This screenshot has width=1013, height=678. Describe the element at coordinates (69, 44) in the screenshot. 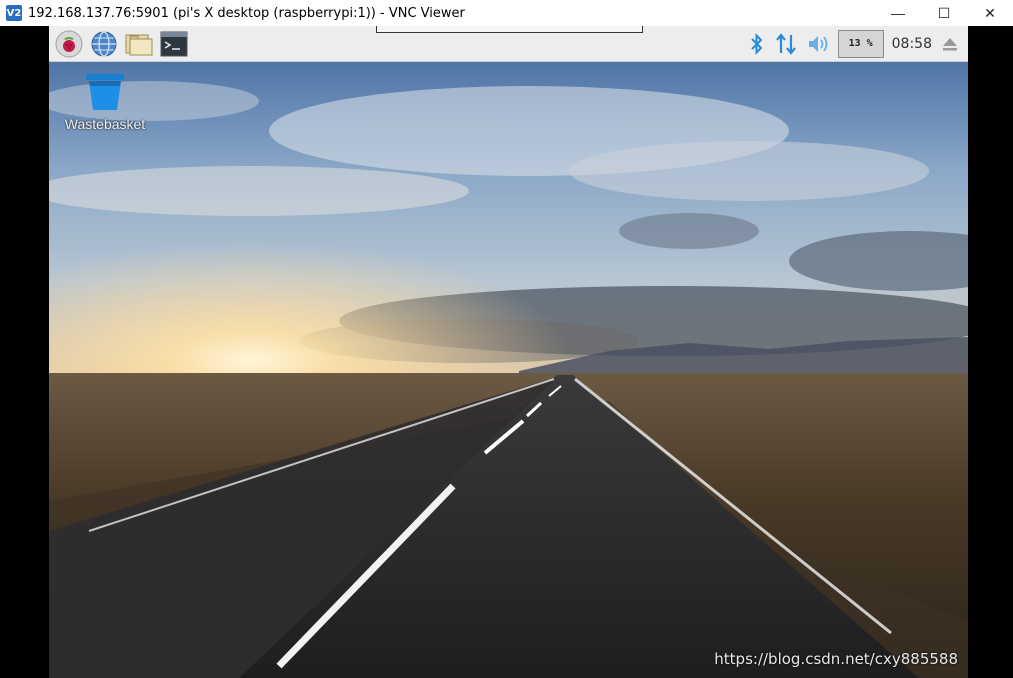

I see `raspberry-menu-icon` at that location.